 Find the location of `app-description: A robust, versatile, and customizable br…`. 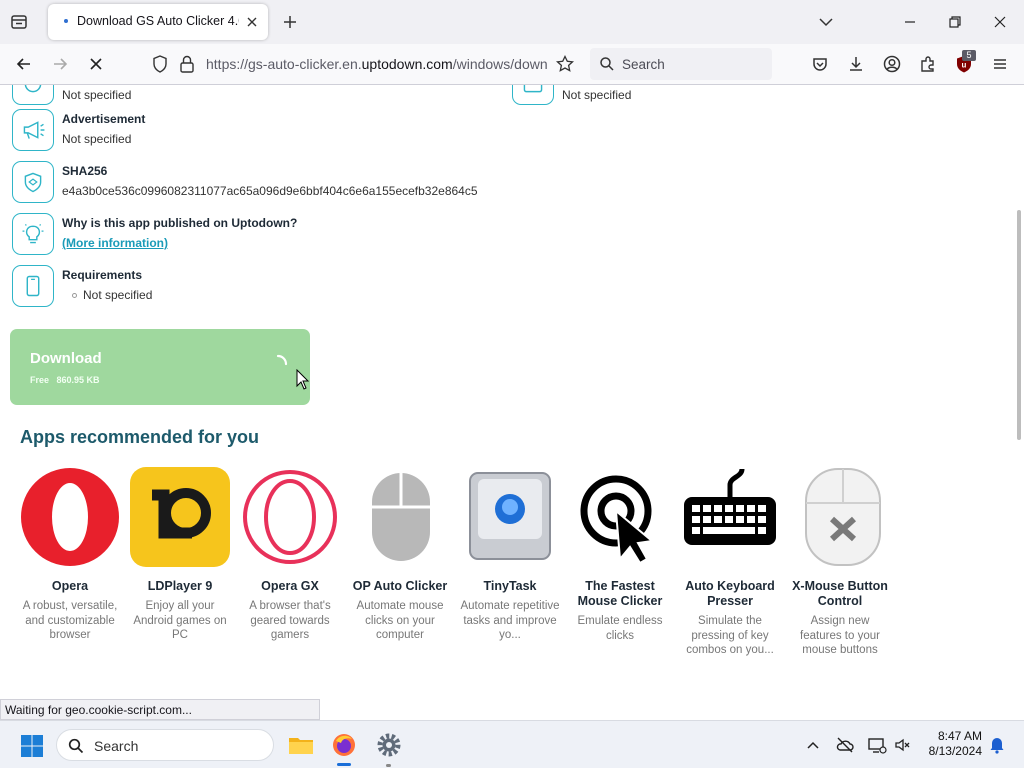

app-description: A robust, versatile, and customizable br… is located at coordinates (70, 620).